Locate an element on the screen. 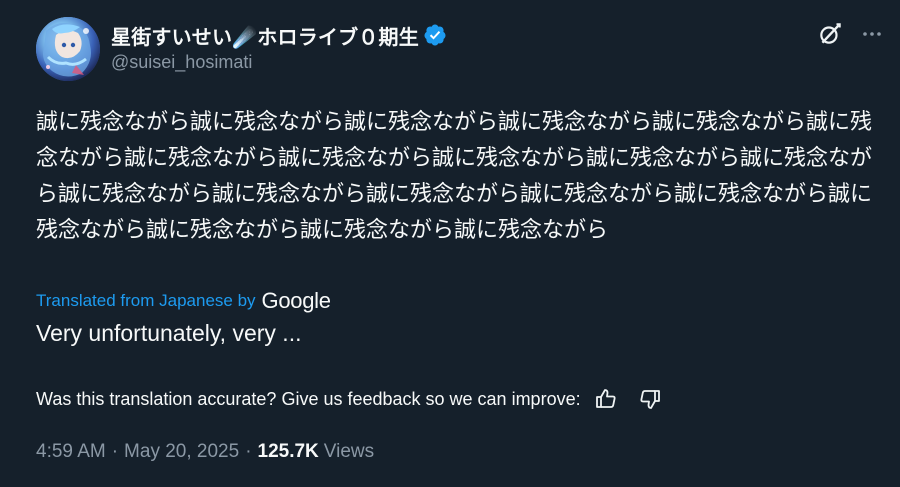  views-label: Views is located at coordinates (349, 452).